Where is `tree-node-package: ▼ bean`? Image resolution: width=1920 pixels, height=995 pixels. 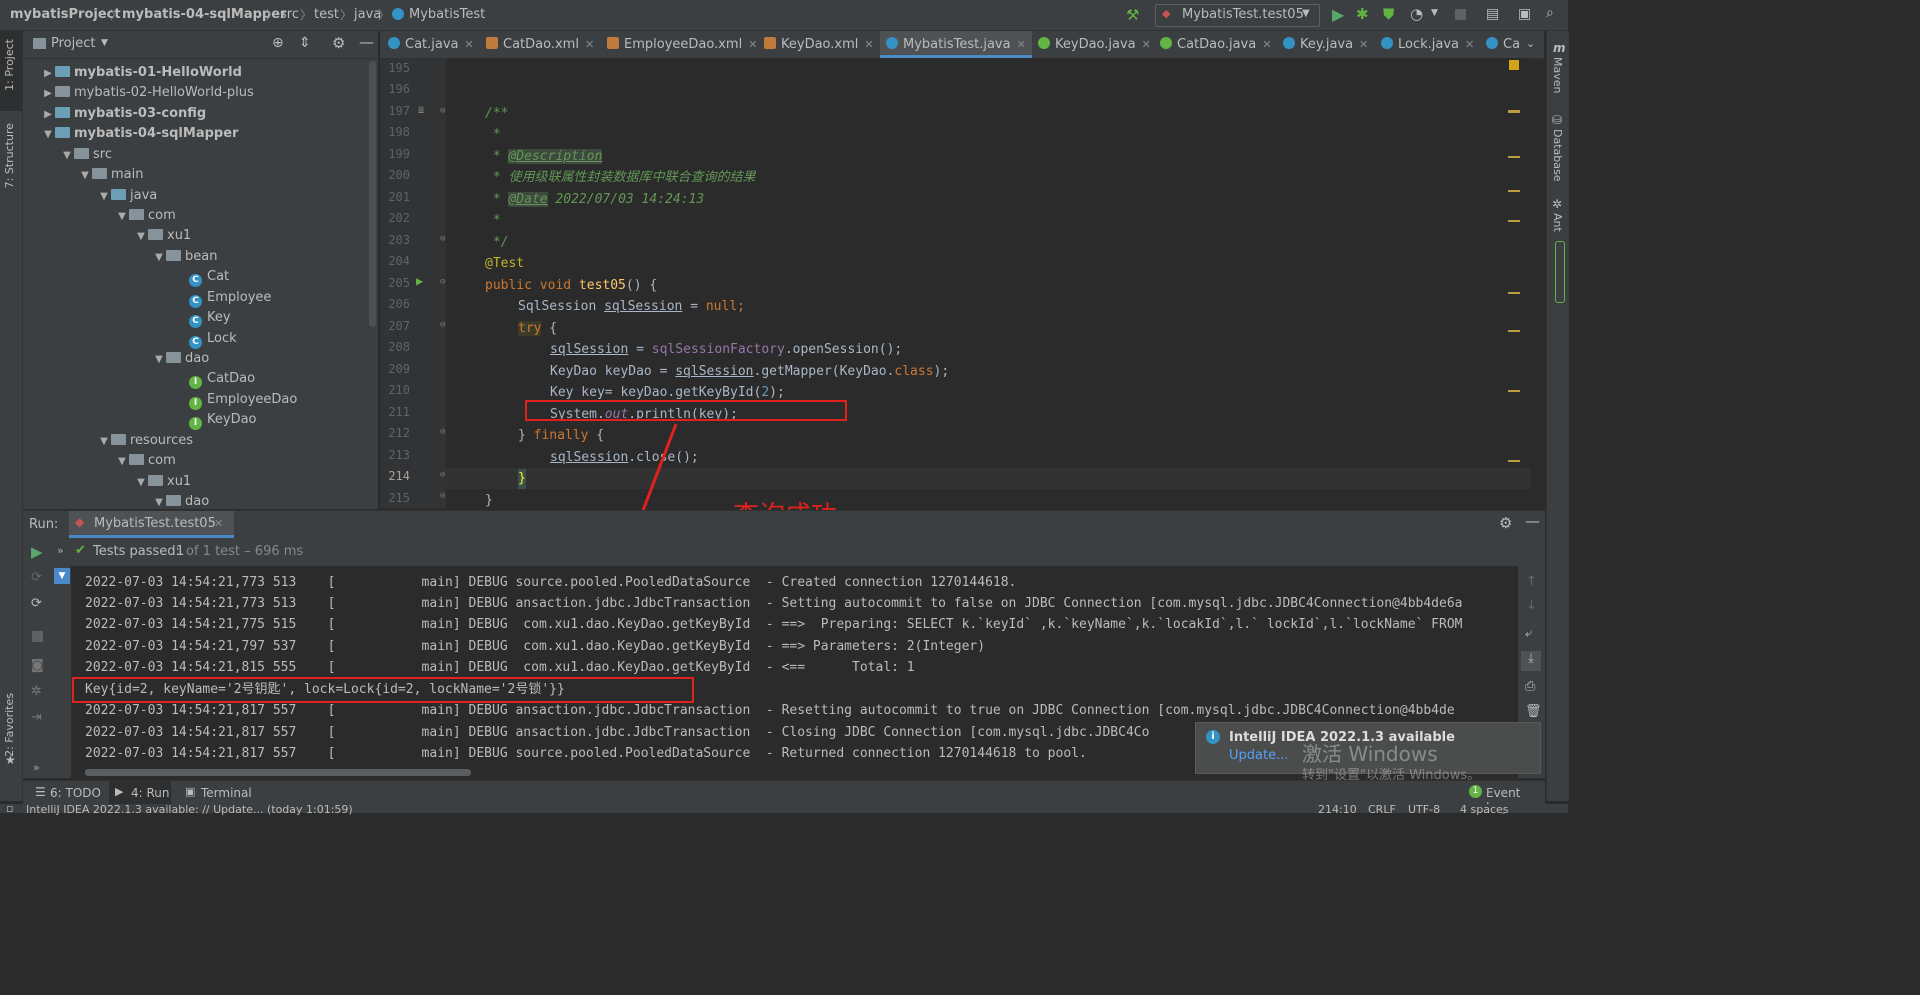 tree-node-package: ▼ bean is located at coordinates (184, 257).